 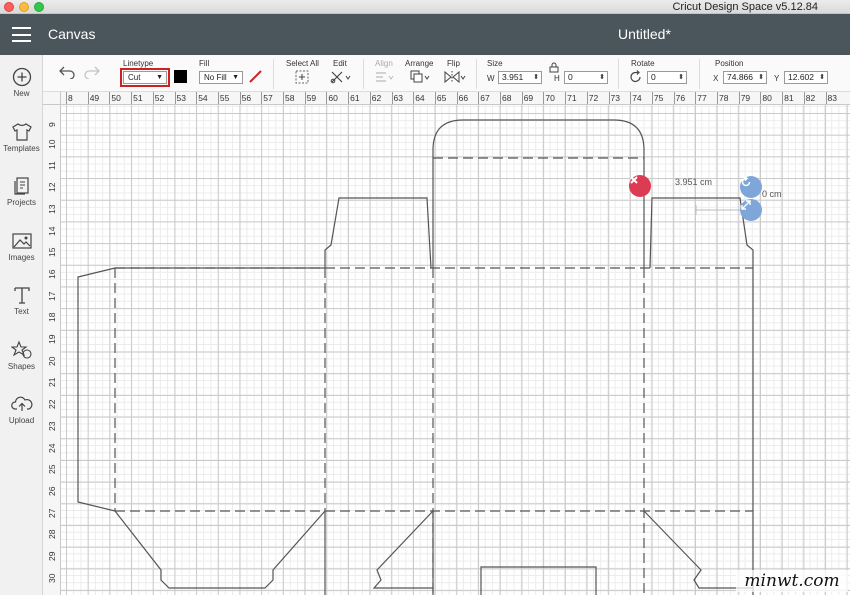 I want to click on undo-icon, so click(x=67, y=72).